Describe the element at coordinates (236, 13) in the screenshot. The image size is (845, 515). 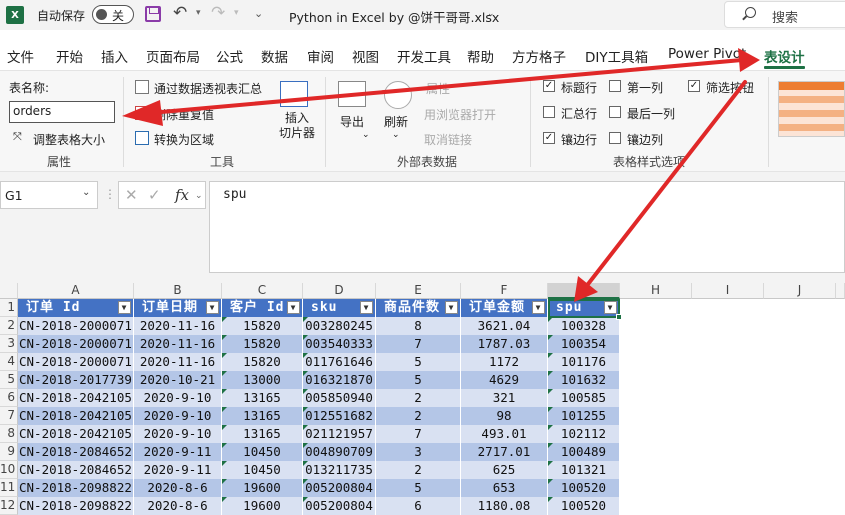
I see `redo-dropdown-icon: ▾` at that location.